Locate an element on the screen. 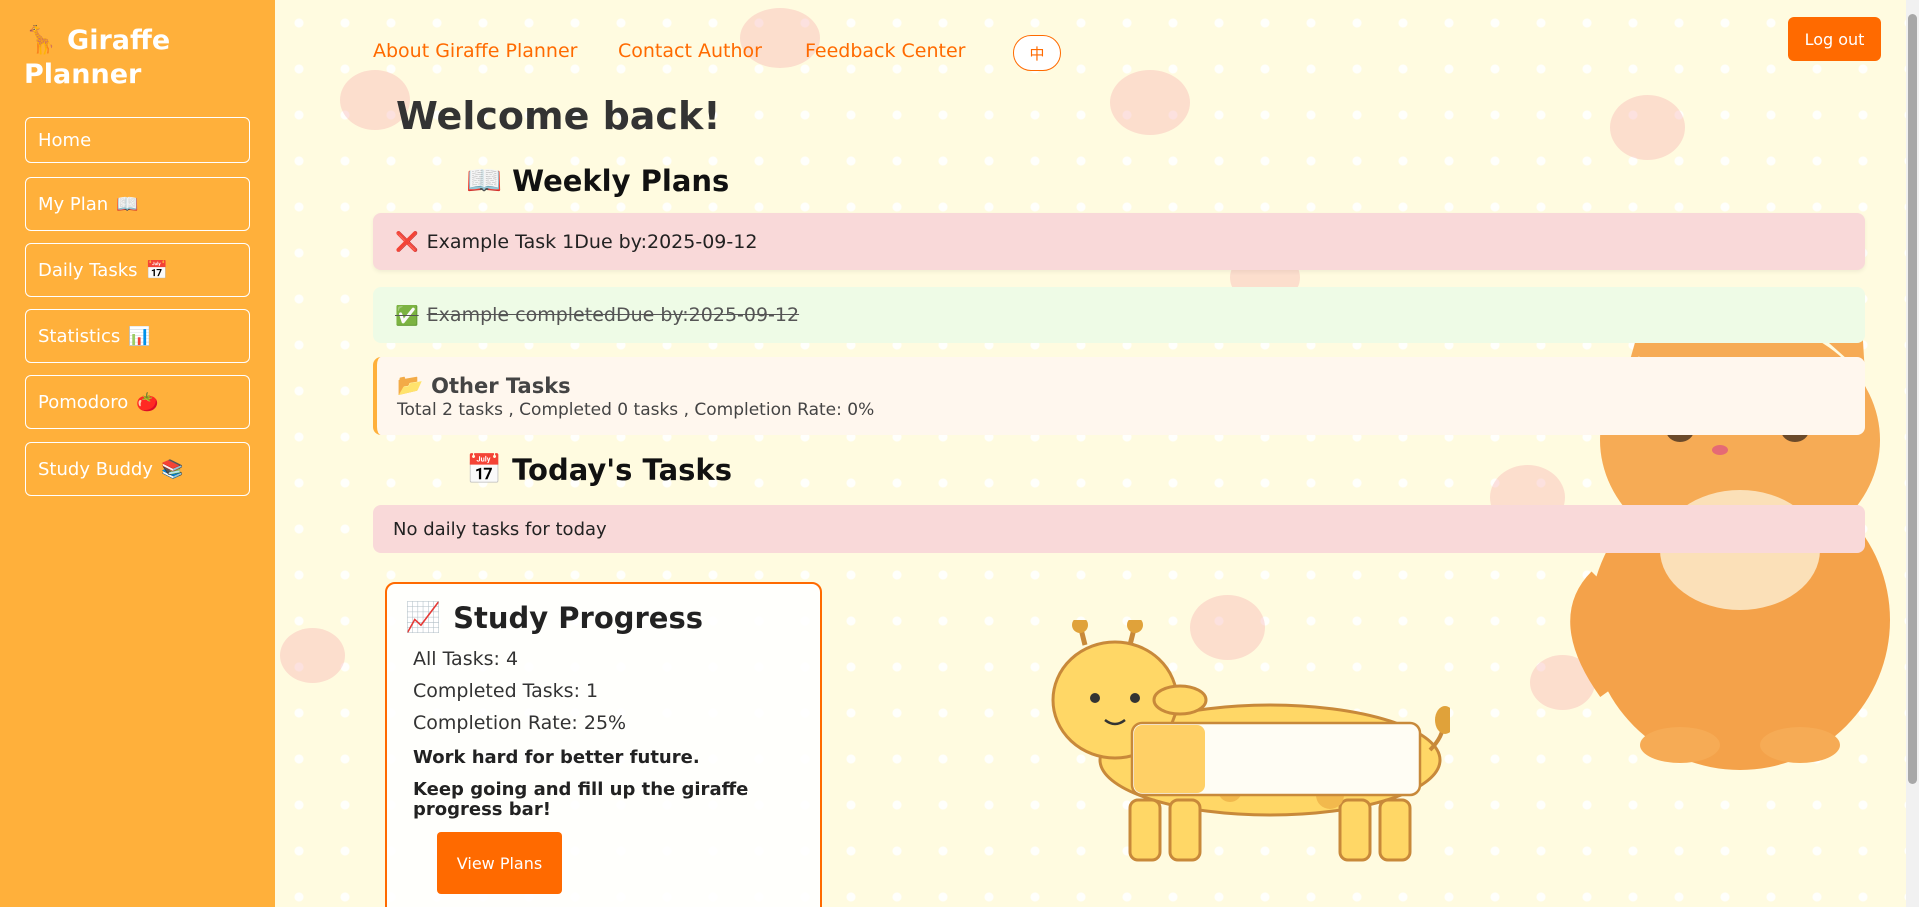 This screenshot has height=907, width=1919. scrollbar-thumb is located at coordinates (1912, 399).